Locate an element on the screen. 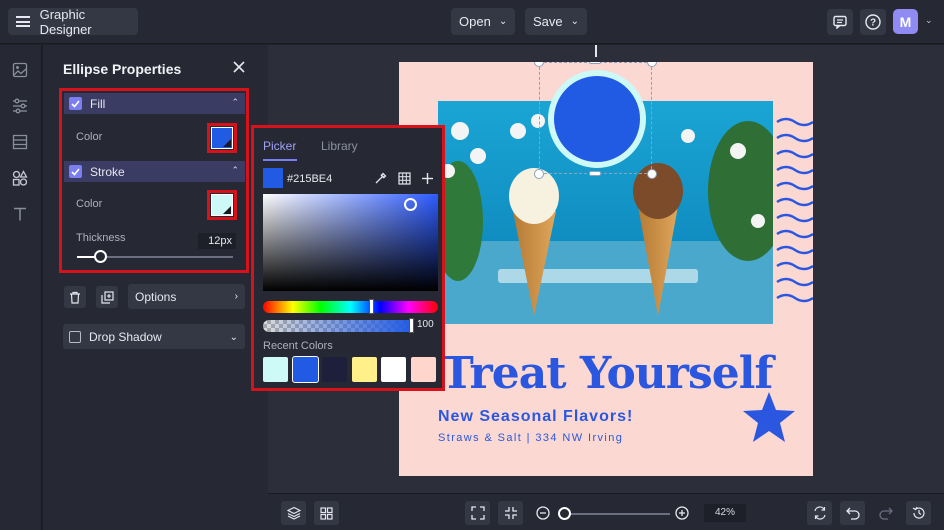 Image resolution: width=944 pixels, height=530 pixels. refresh-icon is located at coordinates (819, 513).